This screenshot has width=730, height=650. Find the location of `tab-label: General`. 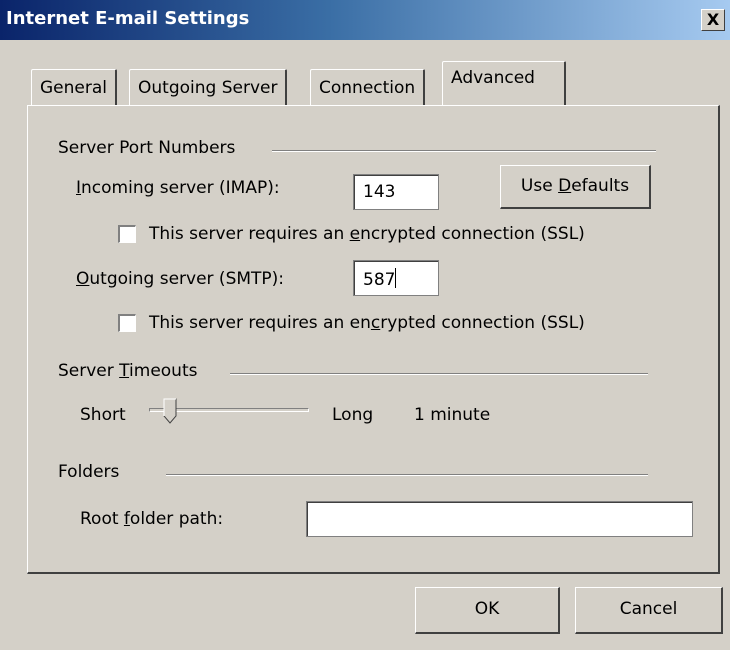

tab-label: General is located at coordinates (73, 88).